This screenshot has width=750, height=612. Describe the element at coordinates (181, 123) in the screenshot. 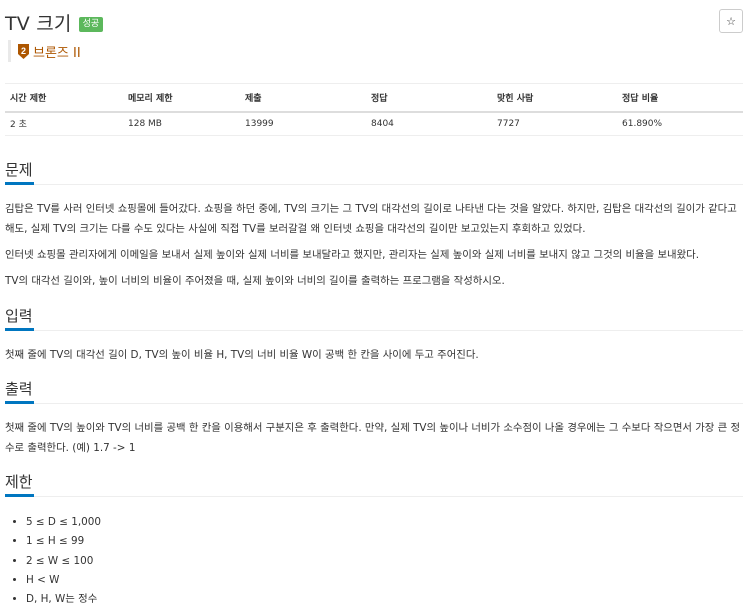

I see `memory-limit-value: 128 MB` at that location.